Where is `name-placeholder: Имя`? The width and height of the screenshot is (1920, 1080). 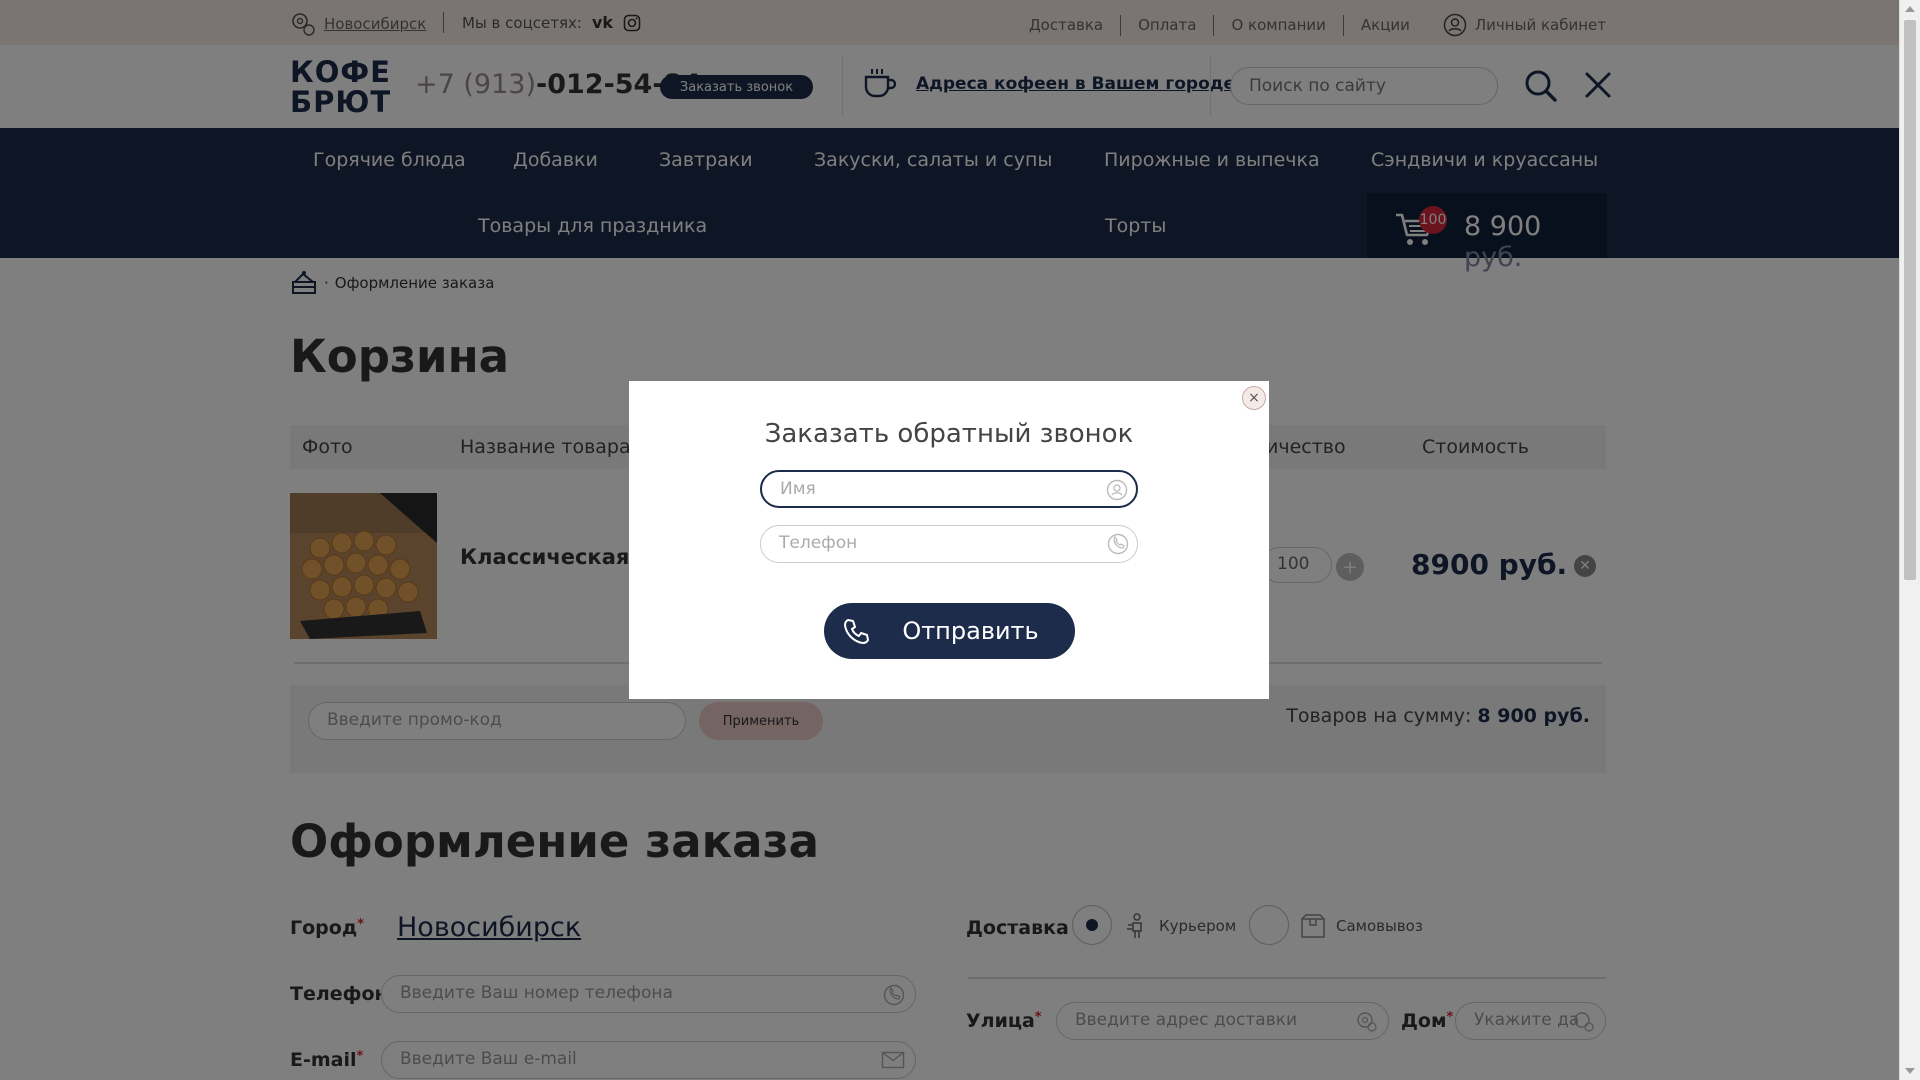
name-placeholder: Имя is located at coordinates (798, 489).